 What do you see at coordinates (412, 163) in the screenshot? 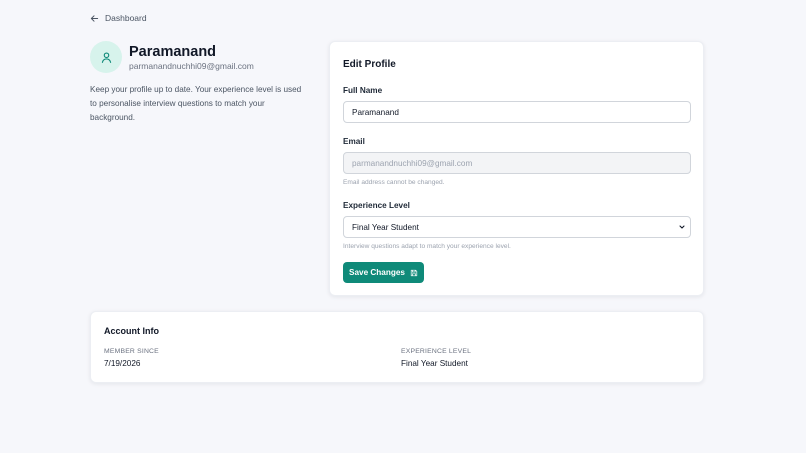
I see `email-value: parmanandnuchhi09@gmail.com` at bounding box center [412, 163].